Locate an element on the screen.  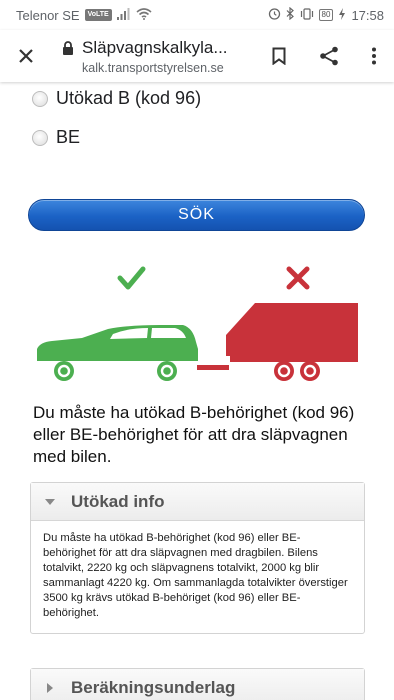
overflow-menu-button is located at coordinates (374, 56).